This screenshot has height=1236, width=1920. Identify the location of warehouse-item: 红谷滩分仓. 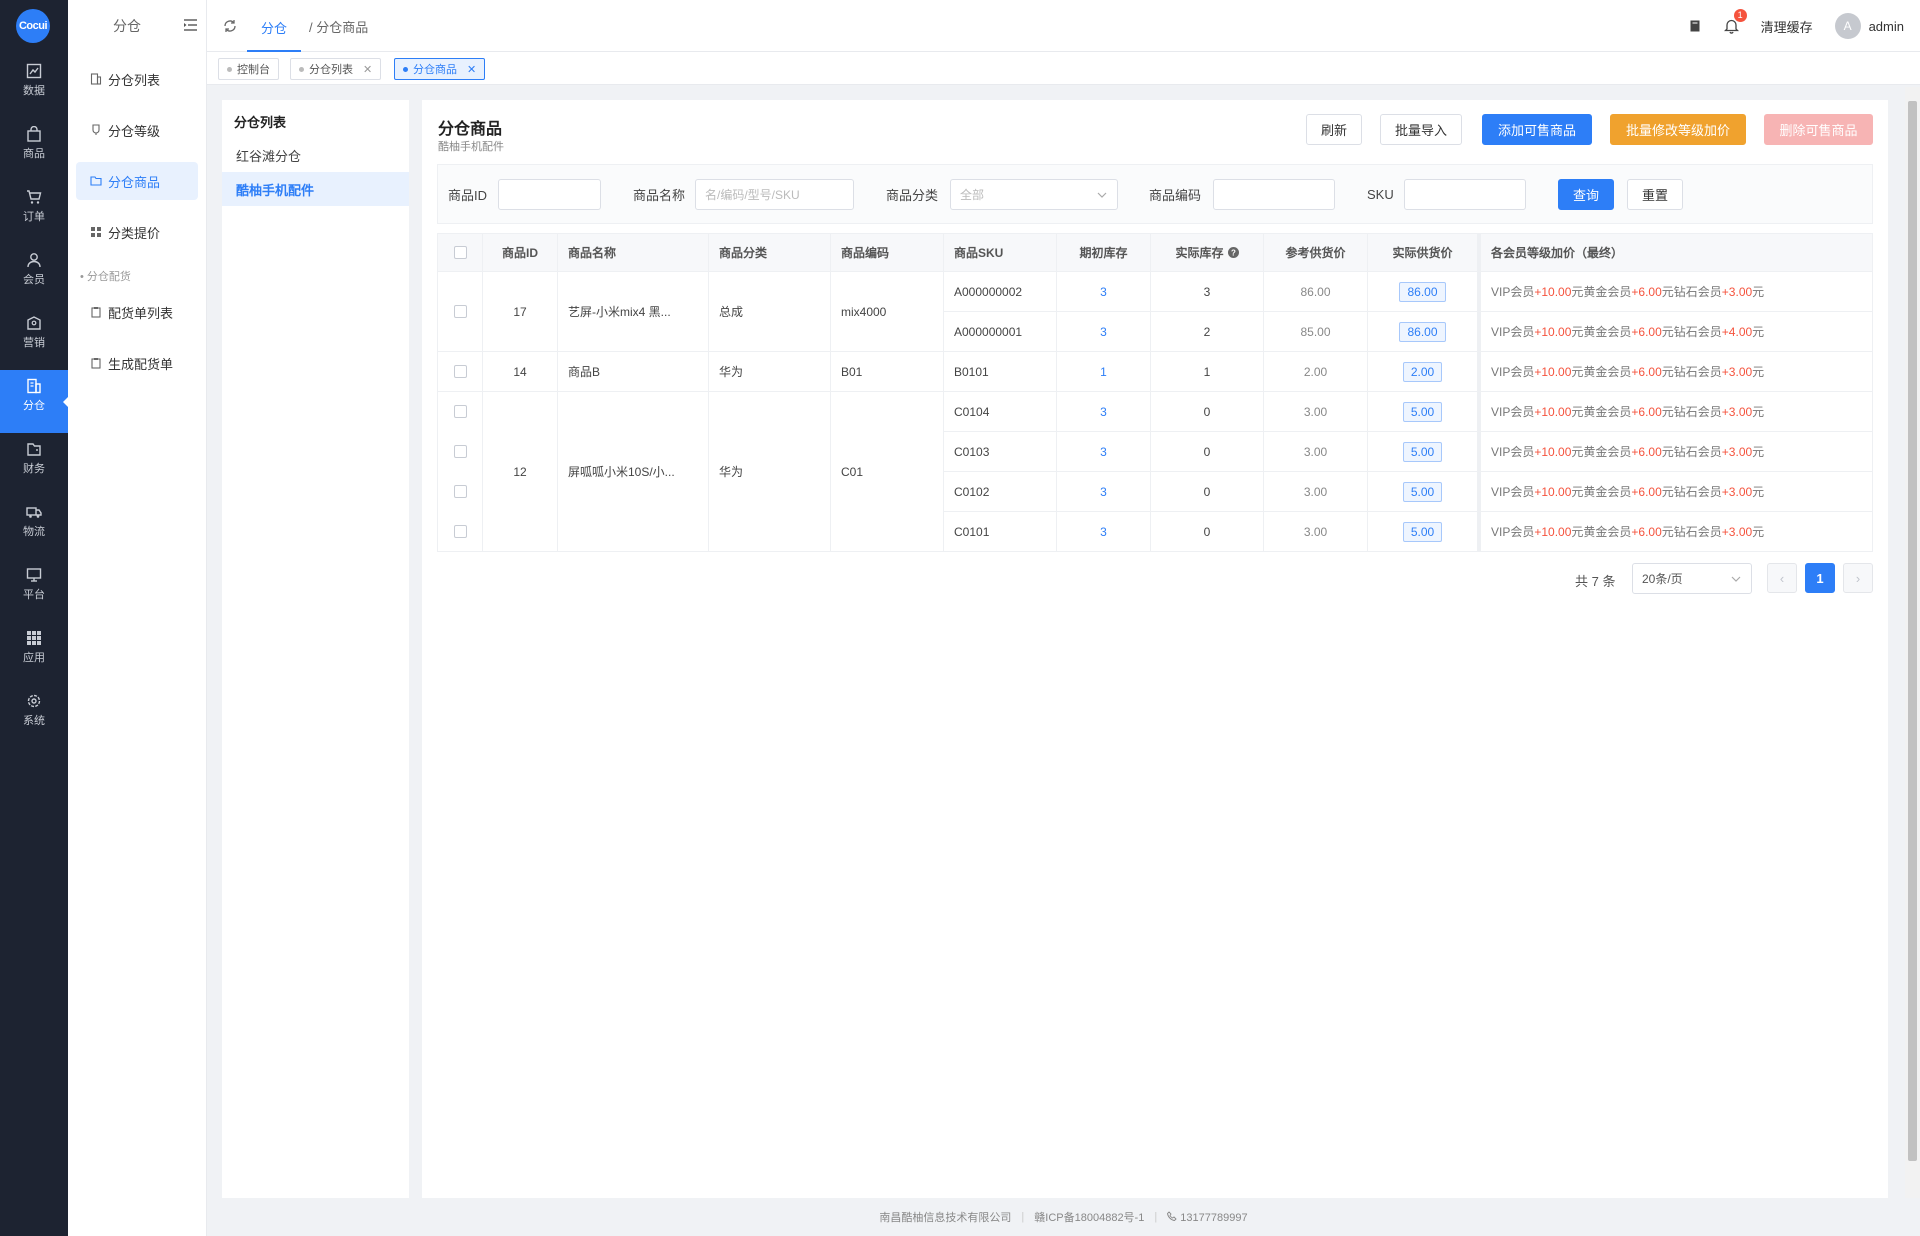
(315, 155).